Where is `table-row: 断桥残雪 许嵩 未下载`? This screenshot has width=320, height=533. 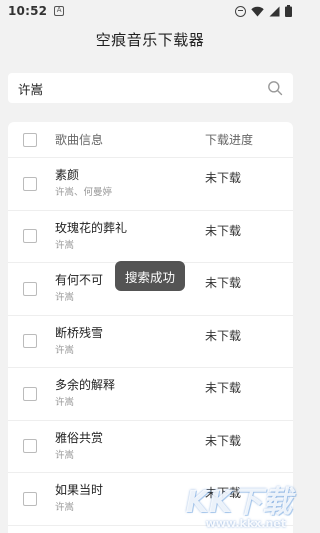 table-row: 断桥残雪 许嵩 未下载 is located at coordinates (150, 342).